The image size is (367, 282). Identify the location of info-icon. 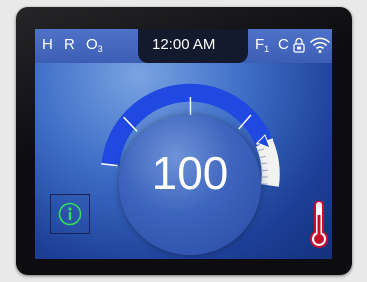
(70, 214).